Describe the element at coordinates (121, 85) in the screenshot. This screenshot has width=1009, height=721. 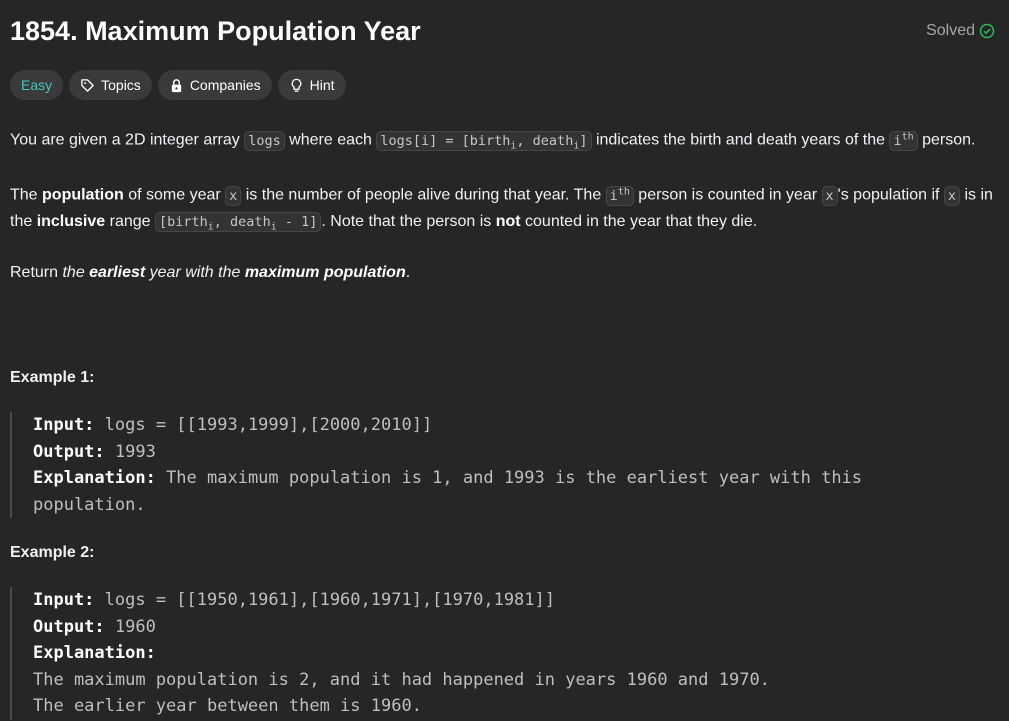
I see `topics-label: Topics` at that location.